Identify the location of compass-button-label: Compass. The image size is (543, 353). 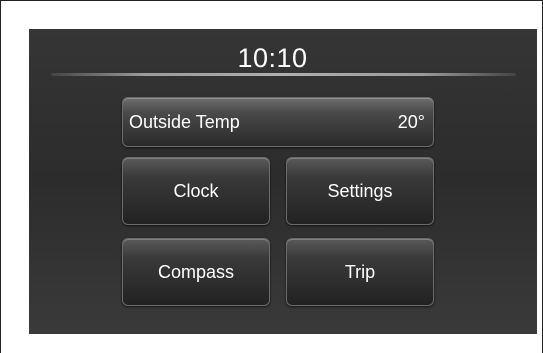
(196, 271).